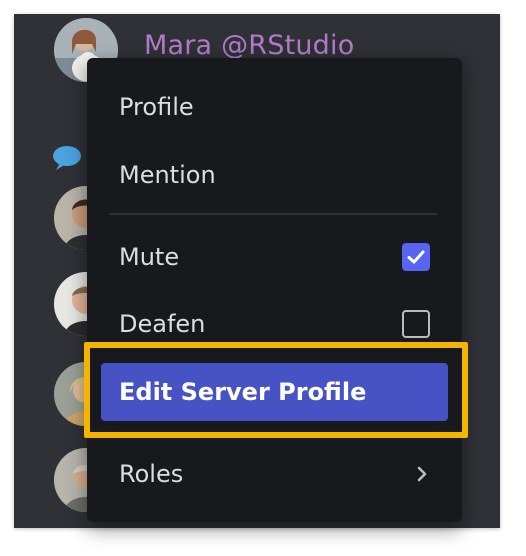  I want to click on menu-item-label: Mention, so click(167, 175).